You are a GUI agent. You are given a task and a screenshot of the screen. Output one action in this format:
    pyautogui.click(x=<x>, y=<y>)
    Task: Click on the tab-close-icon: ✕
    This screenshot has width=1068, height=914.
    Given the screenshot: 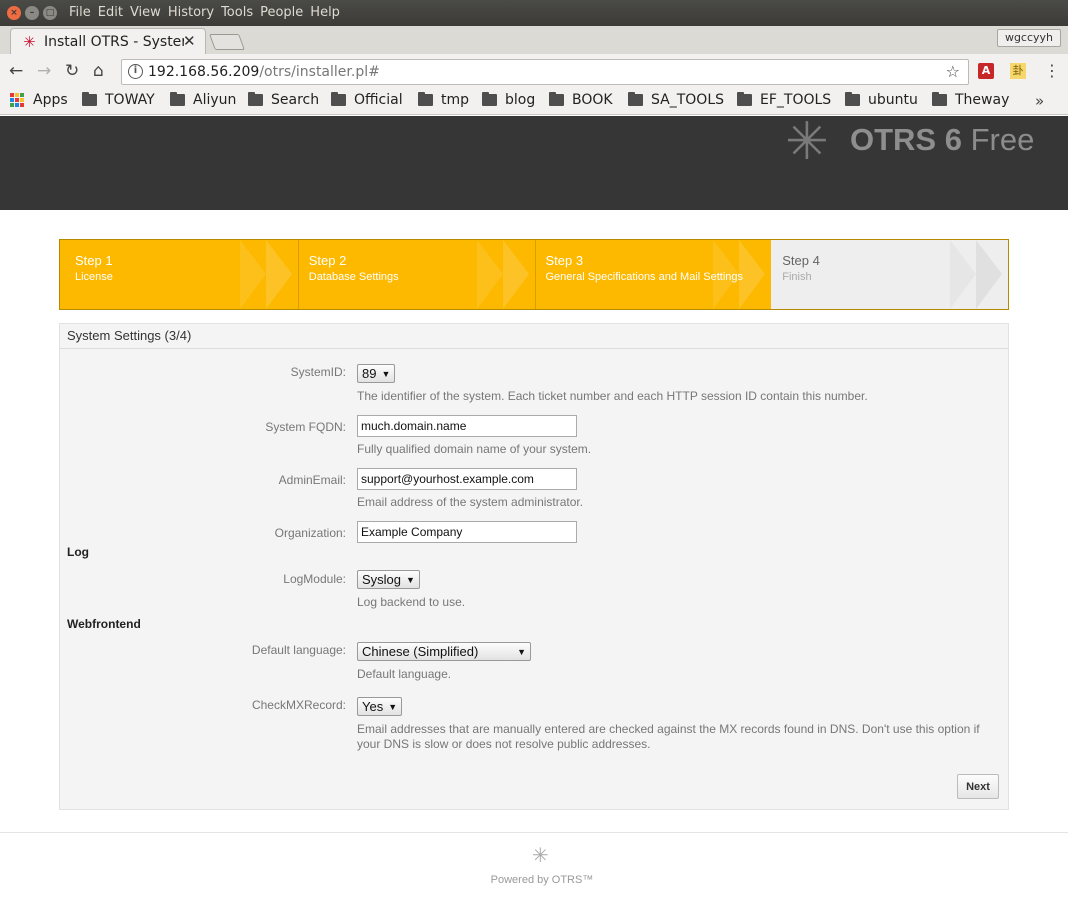 What is the action you would take?
    pyautogui.click(x=189, y=41)
    